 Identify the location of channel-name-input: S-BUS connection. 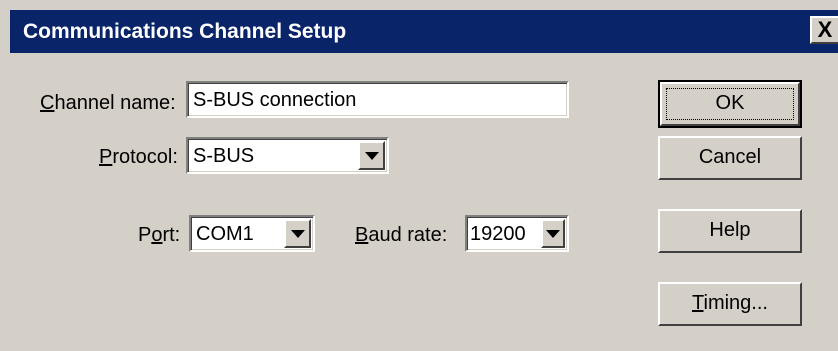
(377, 99).